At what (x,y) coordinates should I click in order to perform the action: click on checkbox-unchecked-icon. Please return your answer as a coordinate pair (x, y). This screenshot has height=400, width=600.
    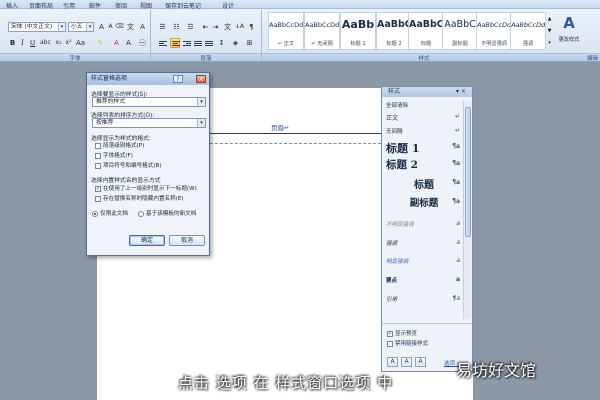
    Looking at the image, I should click on (390, 343).